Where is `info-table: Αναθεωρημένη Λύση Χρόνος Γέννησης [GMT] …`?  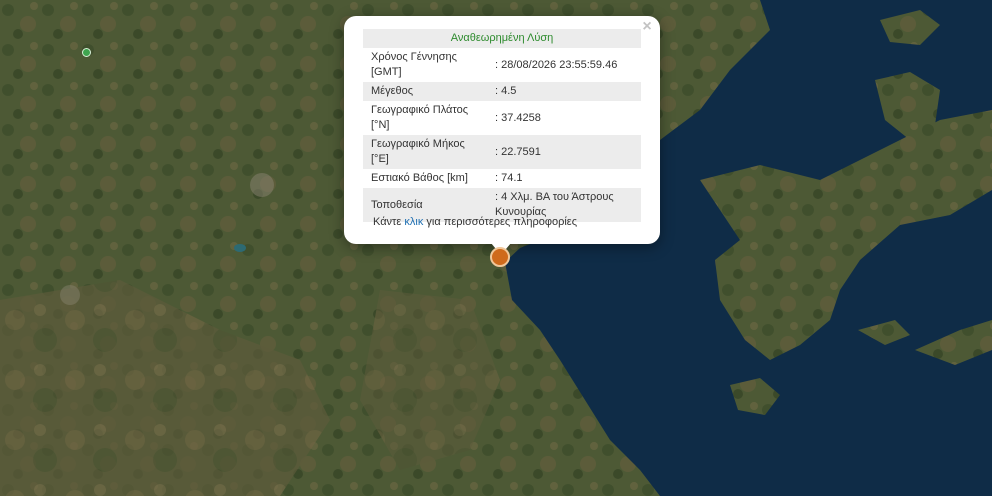 info-table: Αναθεωρημένη Λύση Χρόνος Γέννησης [GMT] … is located at coordinates (502, 125).